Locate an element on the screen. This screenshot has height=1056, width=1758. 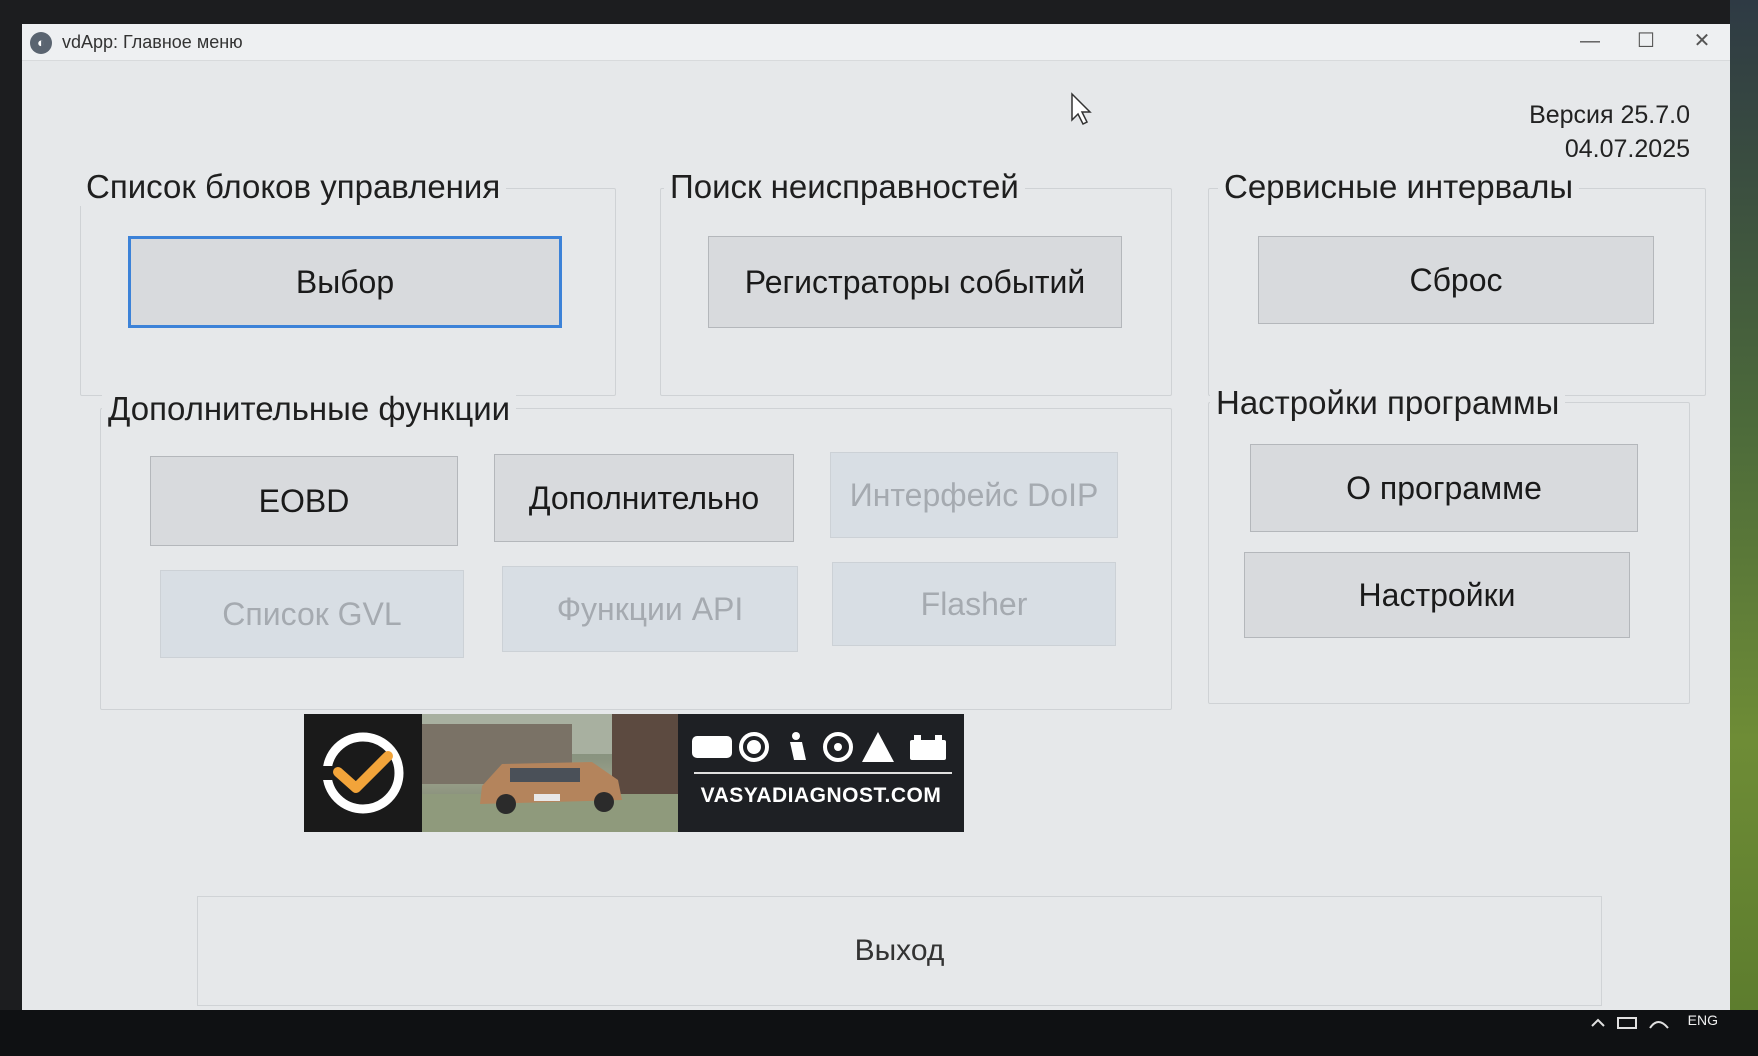
group-service-intervals-label: Сервисные интервалы is located at coordinates (1399, 187).